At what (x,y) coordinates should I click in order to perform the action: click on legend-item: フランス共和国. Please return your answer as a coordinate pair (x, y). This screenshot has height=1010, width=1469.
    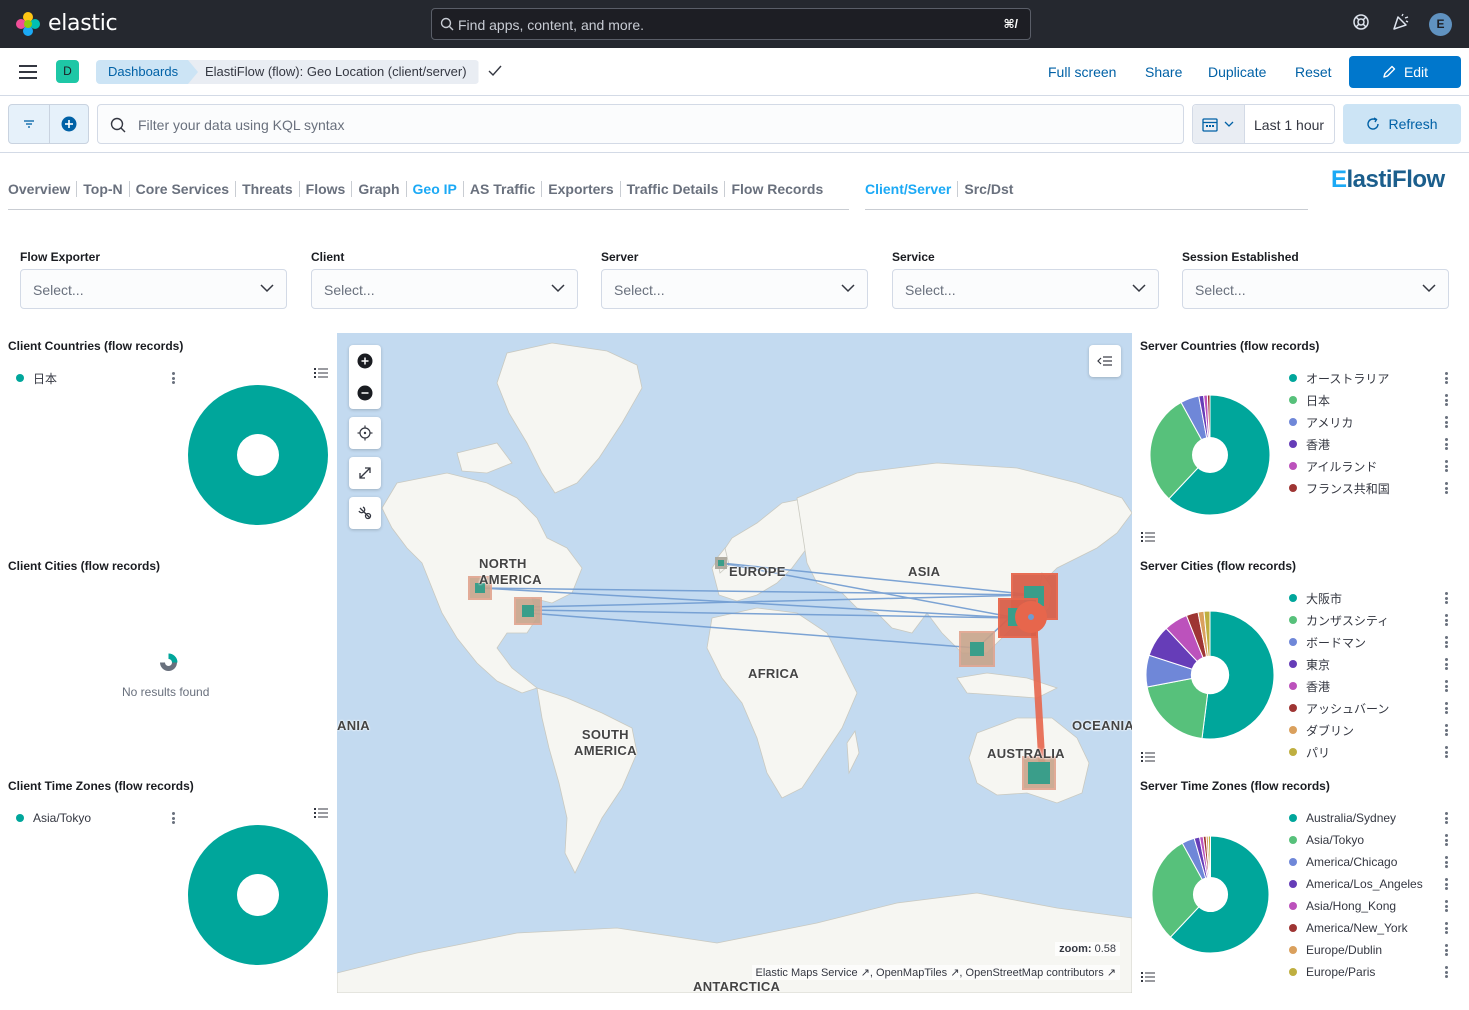
    Looking at the image, I should click on (1339, 488).